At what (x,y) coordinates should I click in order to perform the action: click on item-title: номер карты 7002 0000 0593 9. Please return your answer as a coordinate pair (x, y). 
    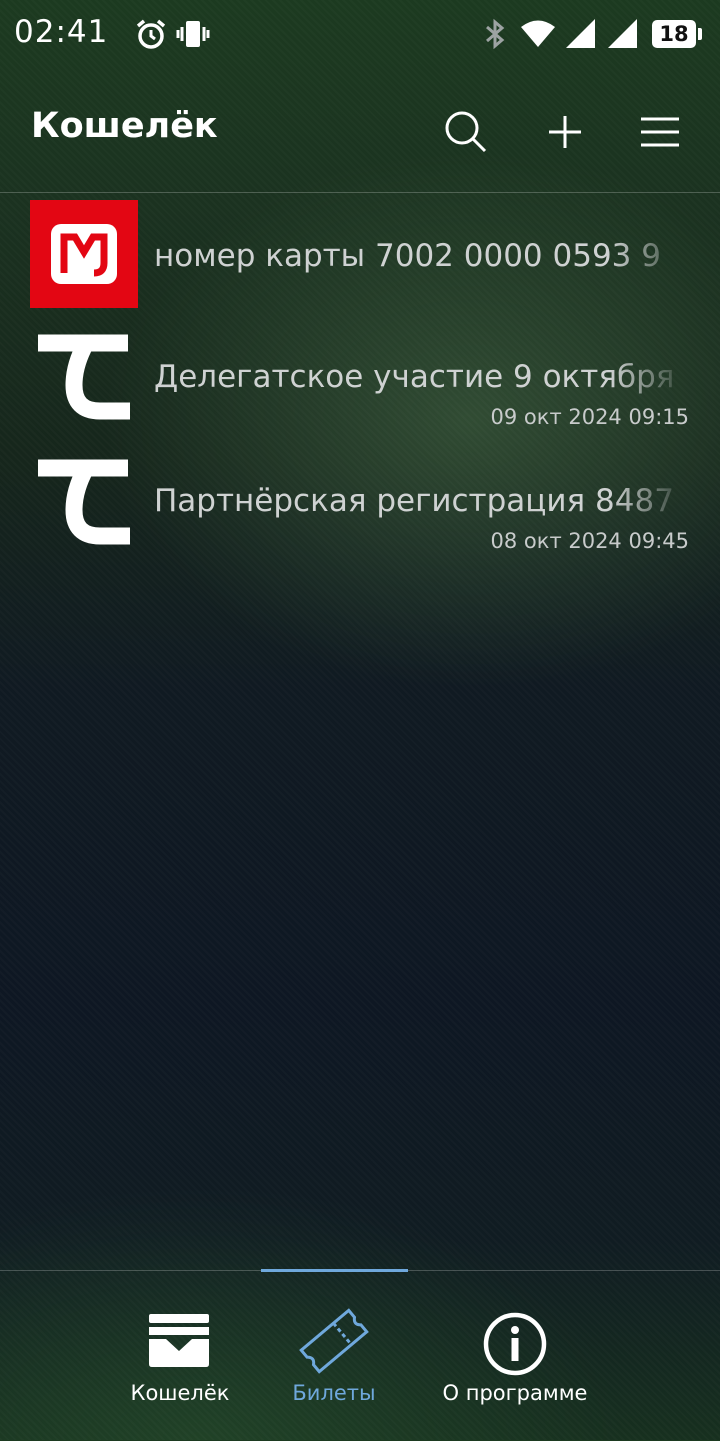
    Looking at the image, I should click on (407, 256).